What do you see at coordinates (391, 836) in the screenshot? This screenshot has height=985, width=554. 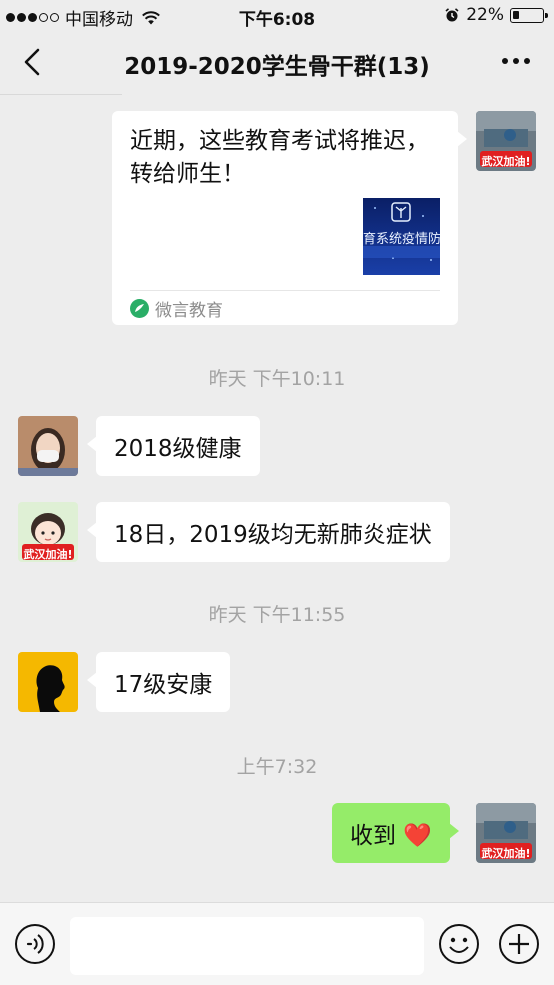 I see `message-text: 收到 ❤️` at bounding box center [391, 836].